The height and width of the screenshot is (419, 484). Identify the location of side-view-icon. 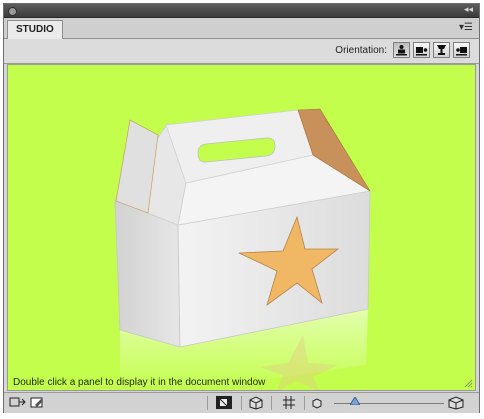
(421, 50).